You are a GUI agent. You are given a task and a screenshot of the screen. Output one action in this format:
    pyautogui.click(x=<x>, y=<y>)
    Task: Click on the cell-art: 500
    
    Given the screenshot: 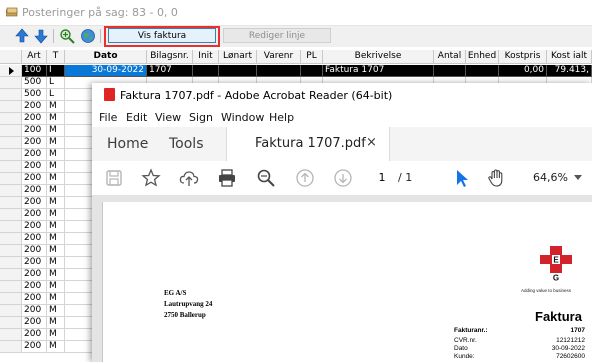 What is the action you would take?
    pyautogui.click(x=34, y=95)
    